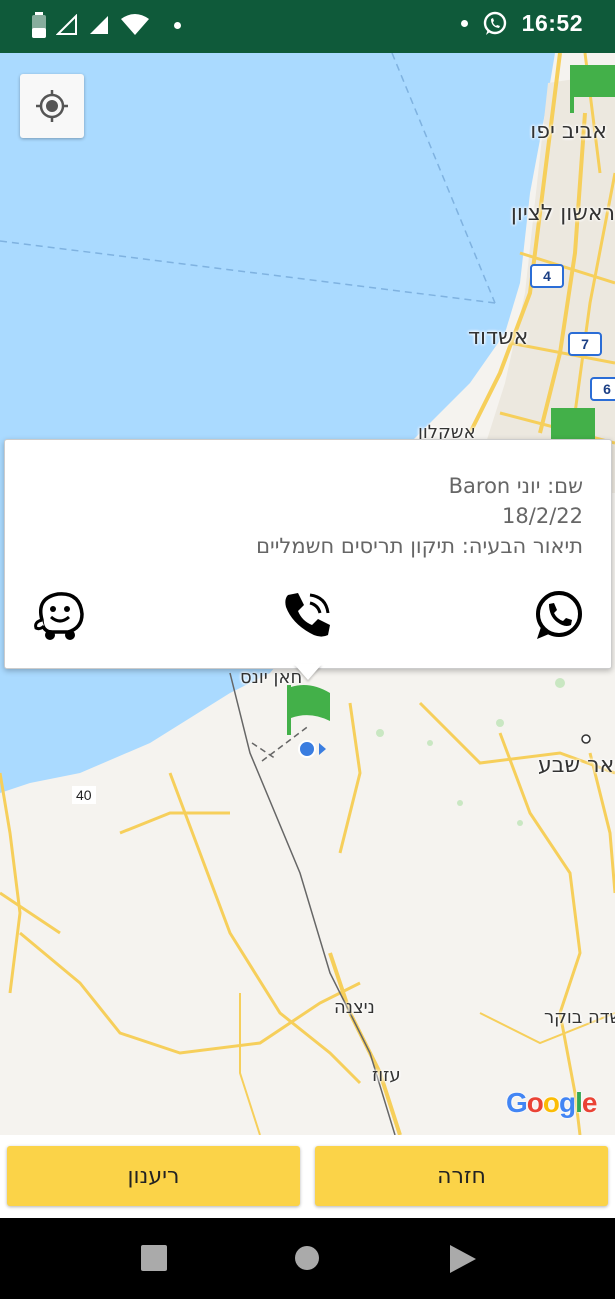 Image resolution: width=615 pixels, height=1299 pixels. Describe the element at coordinates (419, 546) in the screenshot. I see `problem-description: תיאור הבעיה: תיקון תריסים חשמליים` at that location.